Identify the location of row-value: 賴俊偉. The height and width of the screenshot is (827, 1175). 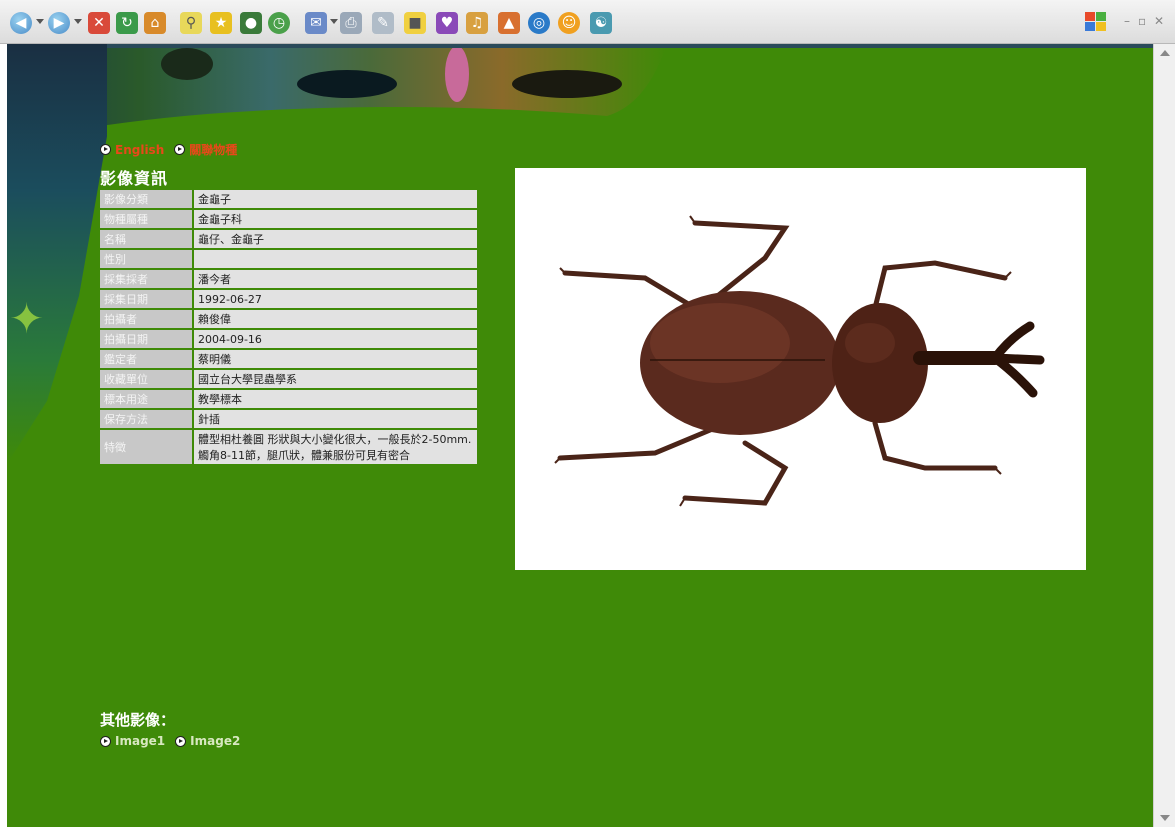
(335, 319).